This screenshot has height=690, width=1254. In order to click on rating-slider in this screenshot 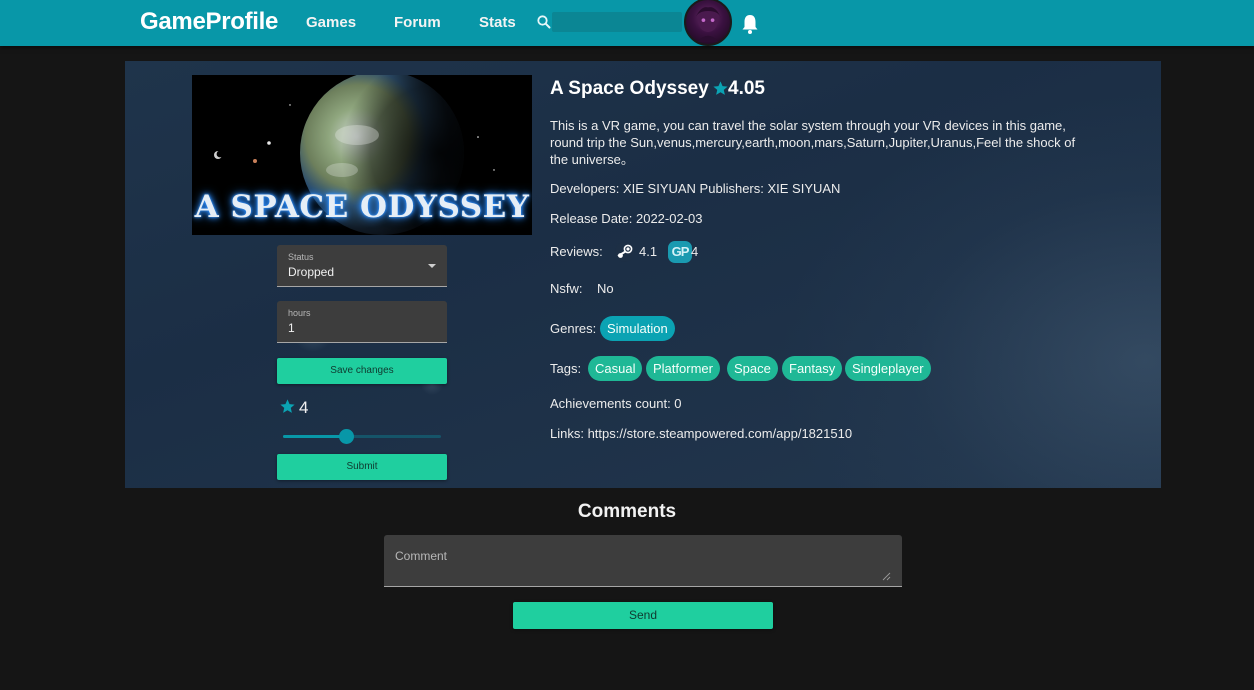, I will do `click(362, 436)`.